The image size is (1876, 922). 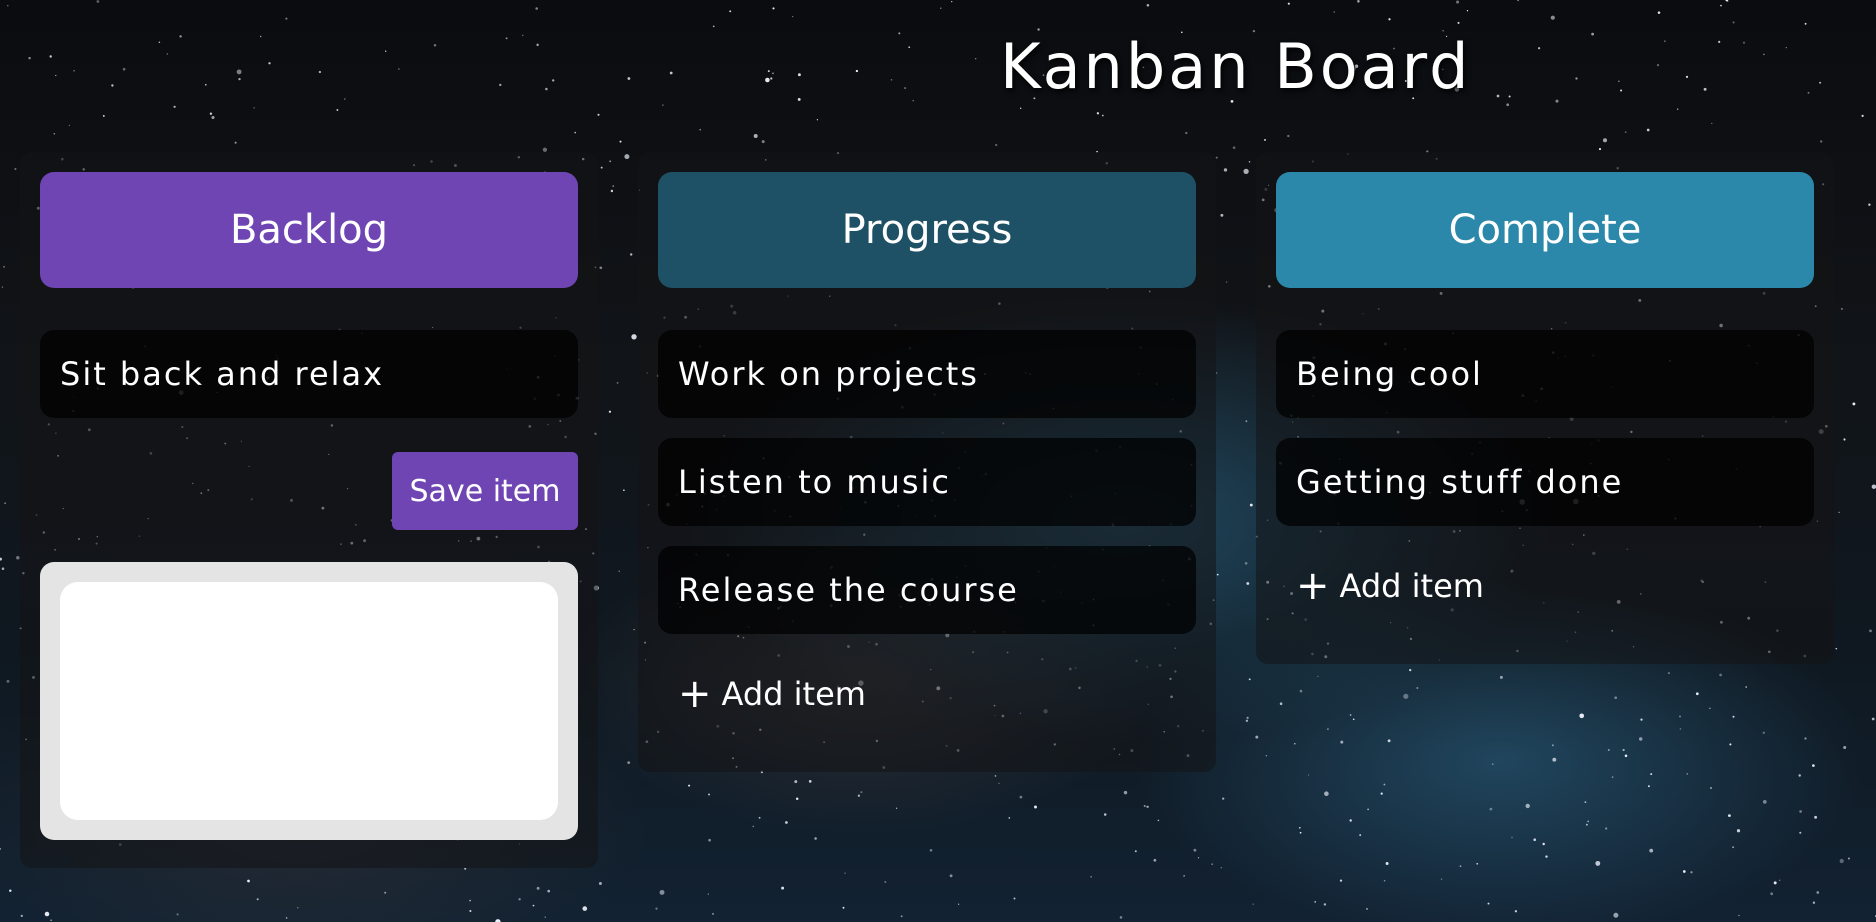 I want to click on list-item: Release the course, so click(x=927, y=590).